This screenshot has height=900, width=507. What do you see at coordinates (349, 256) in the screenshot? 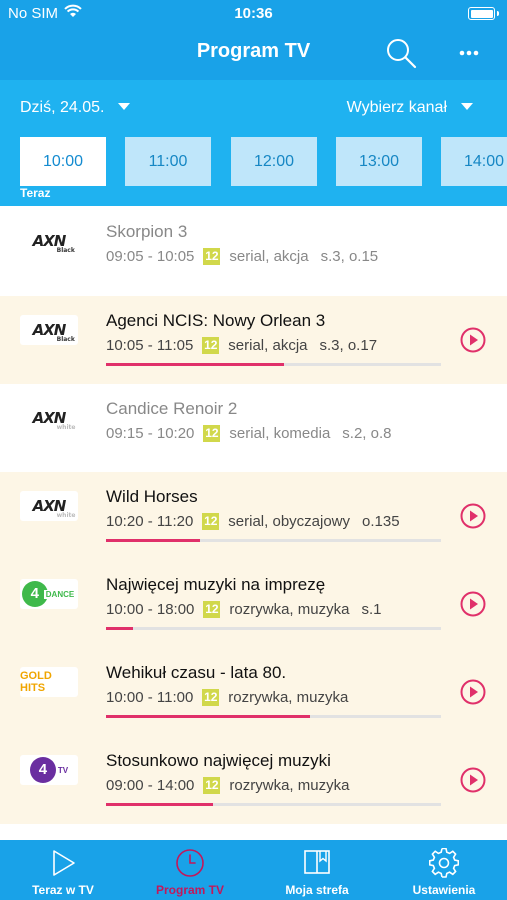
I see `program-episode: s.3, o.15` at bounding box center [349, 256].